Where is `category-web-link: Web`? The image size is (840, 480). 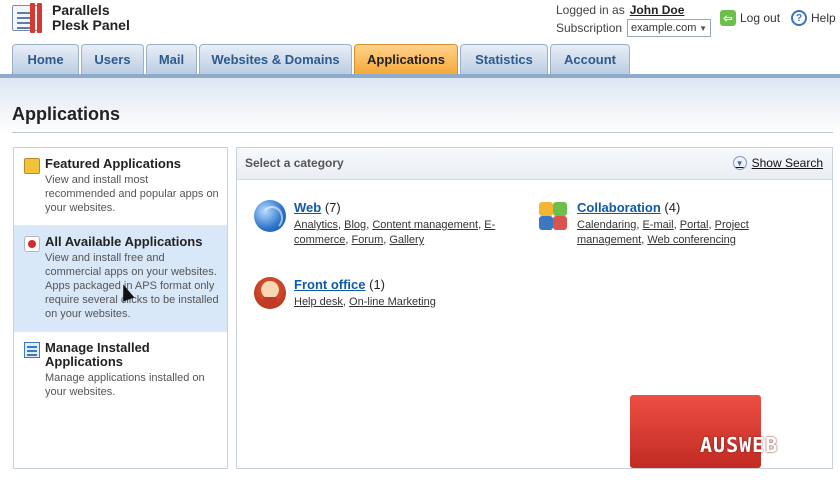 category-web-link: Web is located at coordinates (307, 207).